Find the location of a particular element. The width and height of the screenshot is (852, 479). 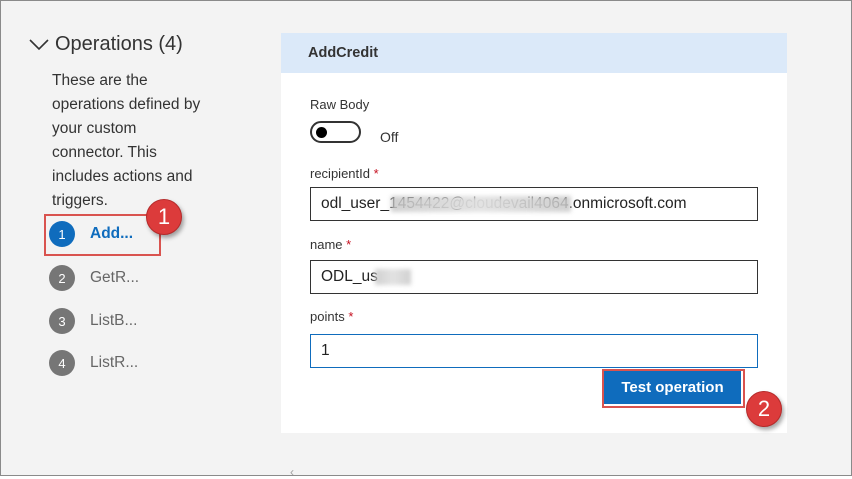

raw-body-state: Off is located at coordinates (389, 137).